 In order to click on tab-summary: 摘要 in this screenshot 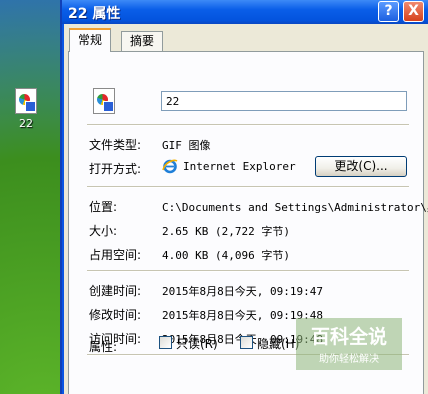, I will do `click(142, 41)`.